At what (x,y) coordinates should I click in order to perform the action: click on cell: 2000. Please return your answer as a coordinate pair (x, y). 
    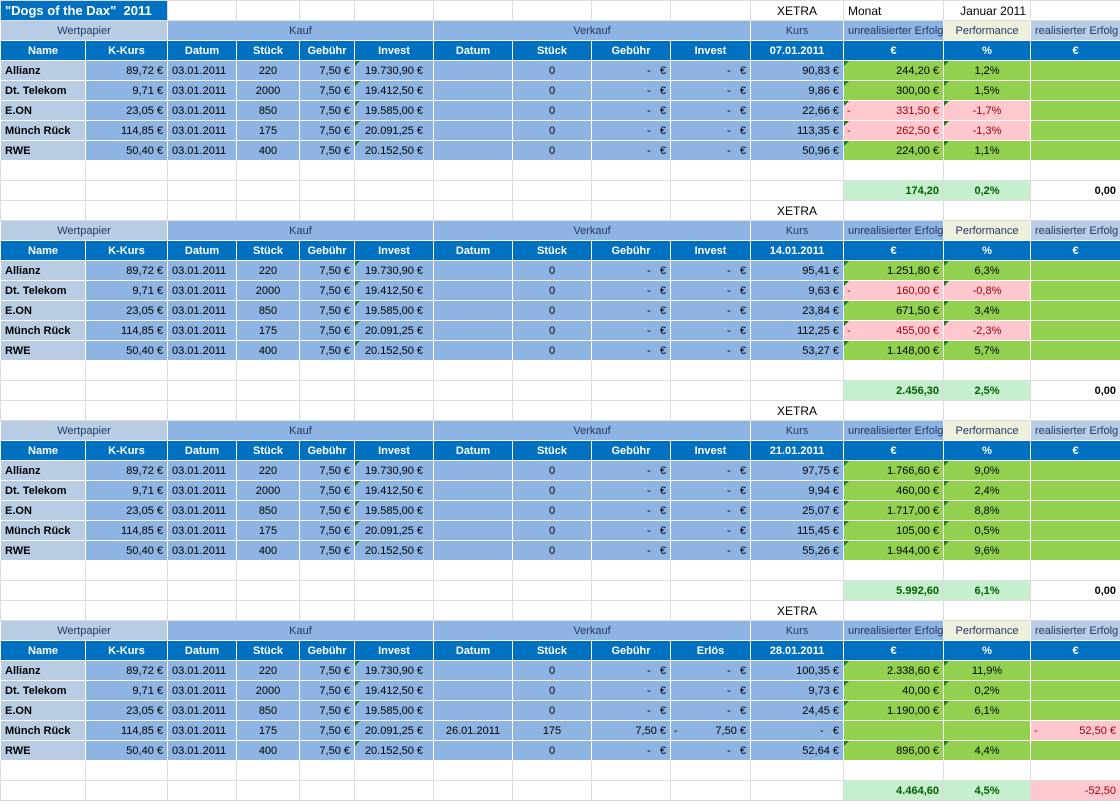
    Looking at the image, I should click on (268, 490).